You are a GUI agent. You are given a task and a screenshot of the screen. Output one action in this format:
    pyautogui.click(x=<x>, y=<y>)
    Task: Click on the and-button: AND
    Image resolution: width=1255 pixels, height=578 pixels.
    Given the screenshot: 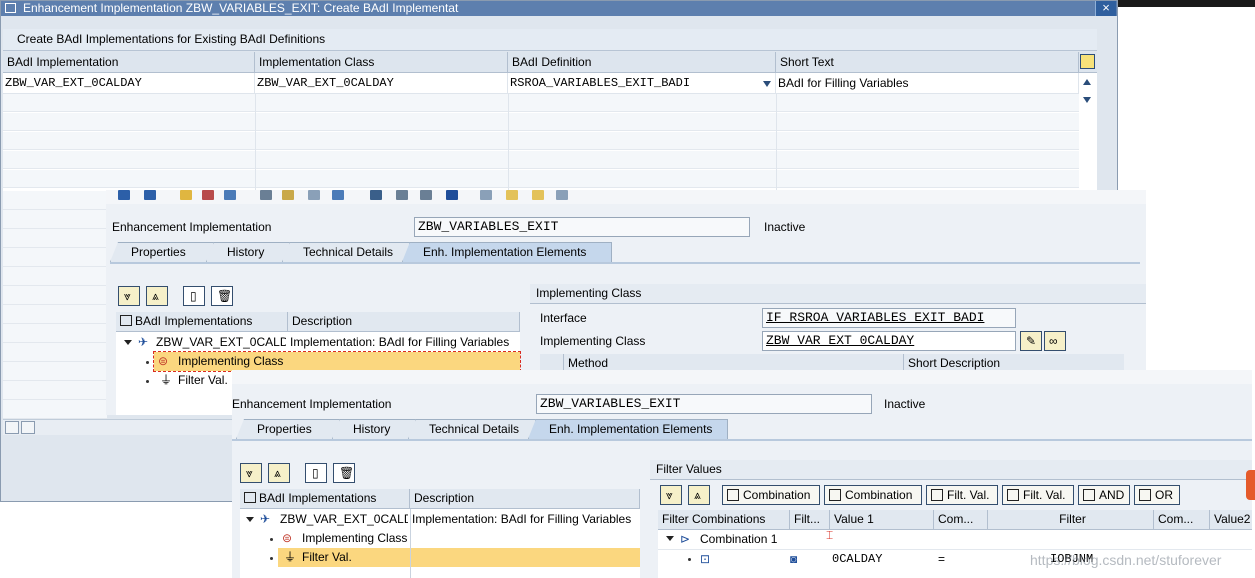 What is the action you would take?
    pyautogui.click(x=1104, y=495)
    